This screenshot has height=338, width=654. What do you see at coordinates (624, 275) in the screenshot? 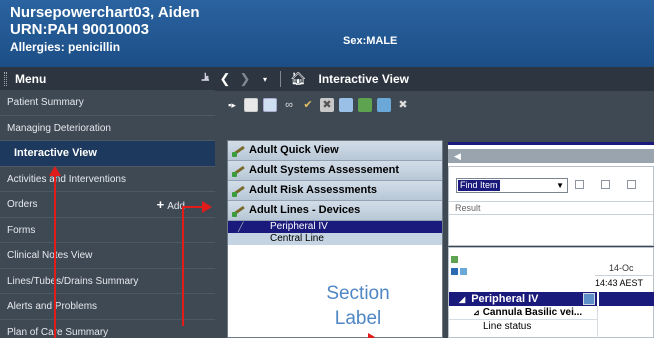
I see `header-divider` at bounding box center [624, 275].